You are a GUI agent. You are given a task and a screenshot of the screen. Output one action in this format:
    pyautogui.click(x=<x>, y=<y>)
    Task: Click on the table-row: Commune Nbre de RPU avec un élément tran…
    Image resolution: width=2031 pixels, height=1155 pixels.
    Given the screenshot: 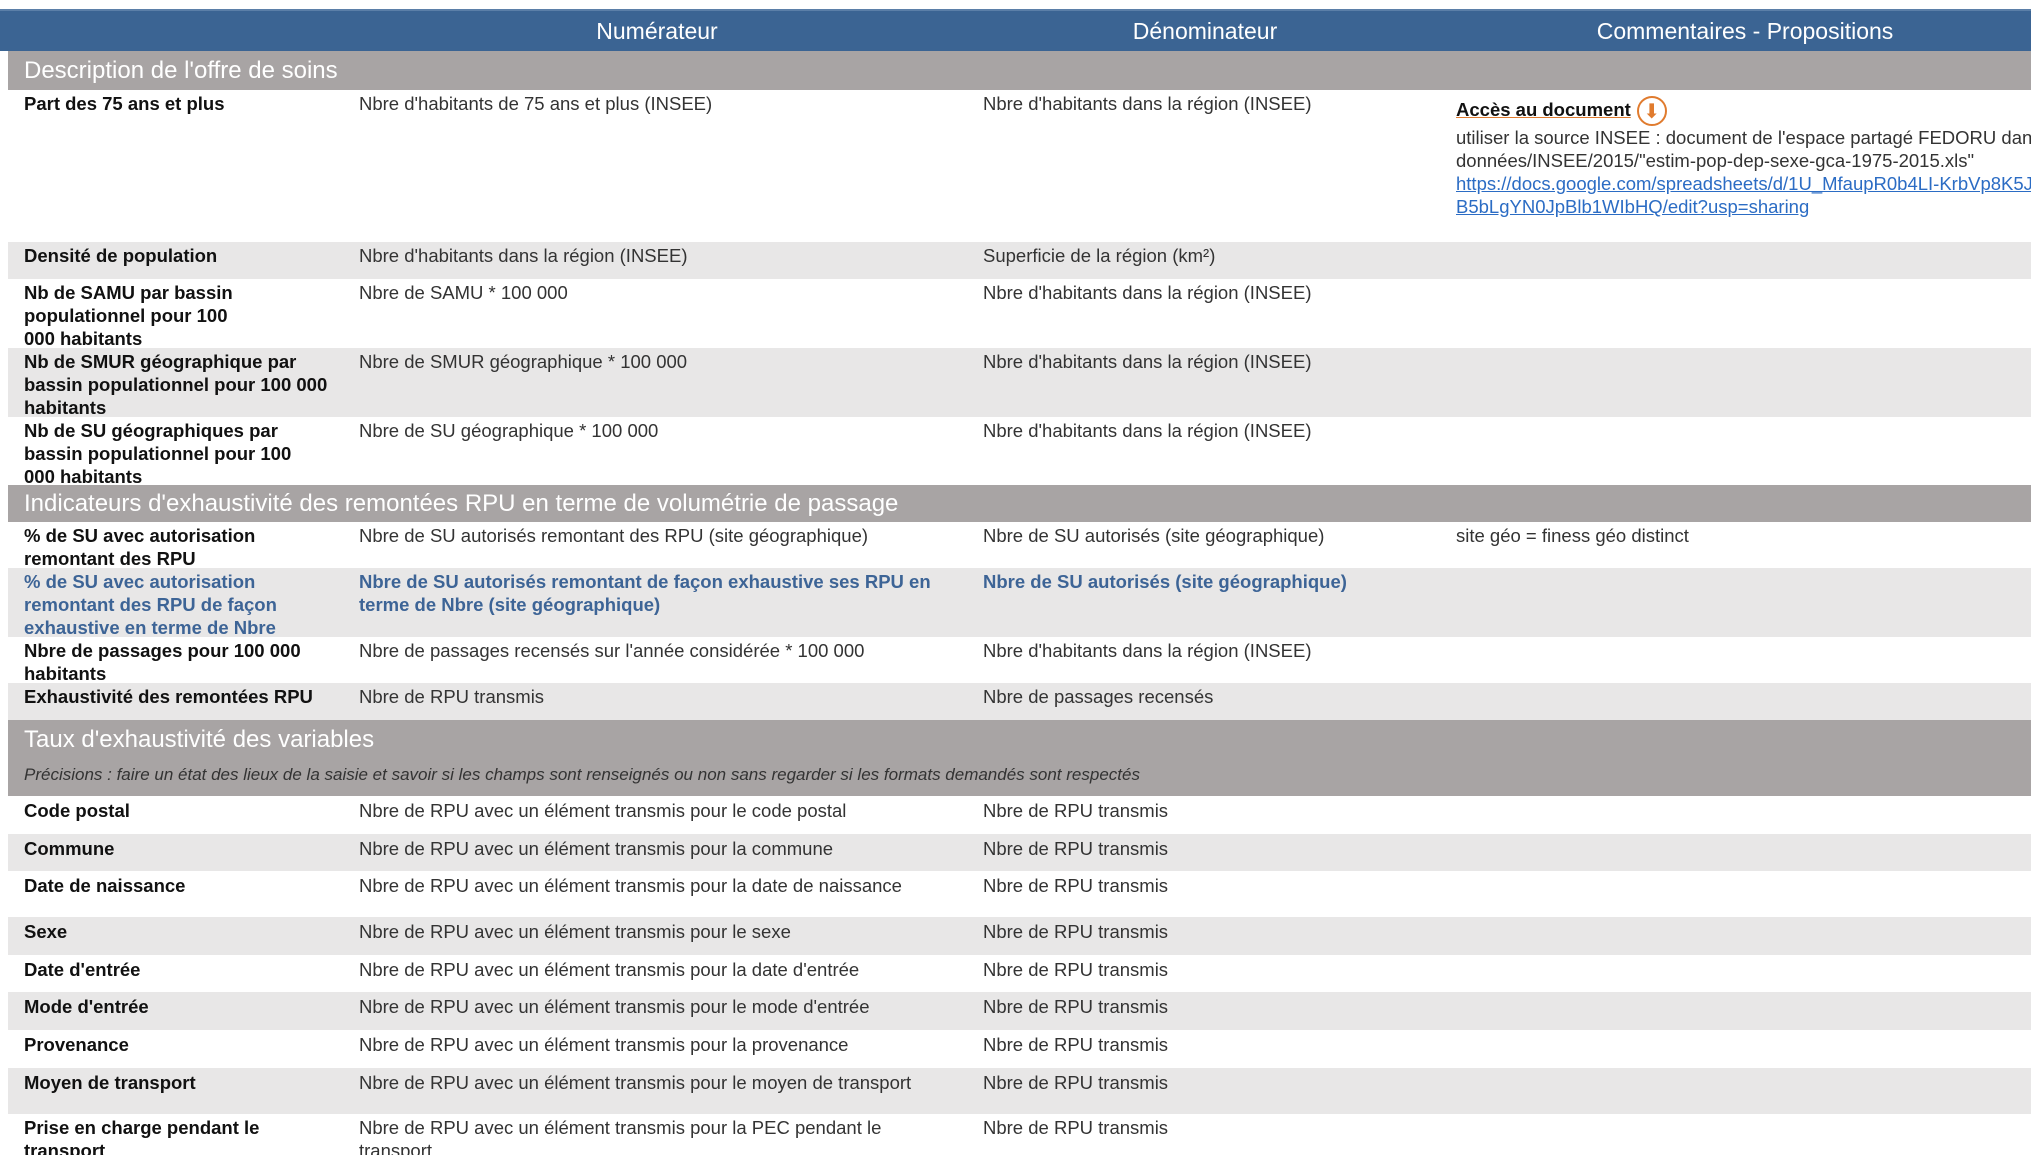 What is the action you would take?
    pyautogui.click(x=1019, y=852)
    